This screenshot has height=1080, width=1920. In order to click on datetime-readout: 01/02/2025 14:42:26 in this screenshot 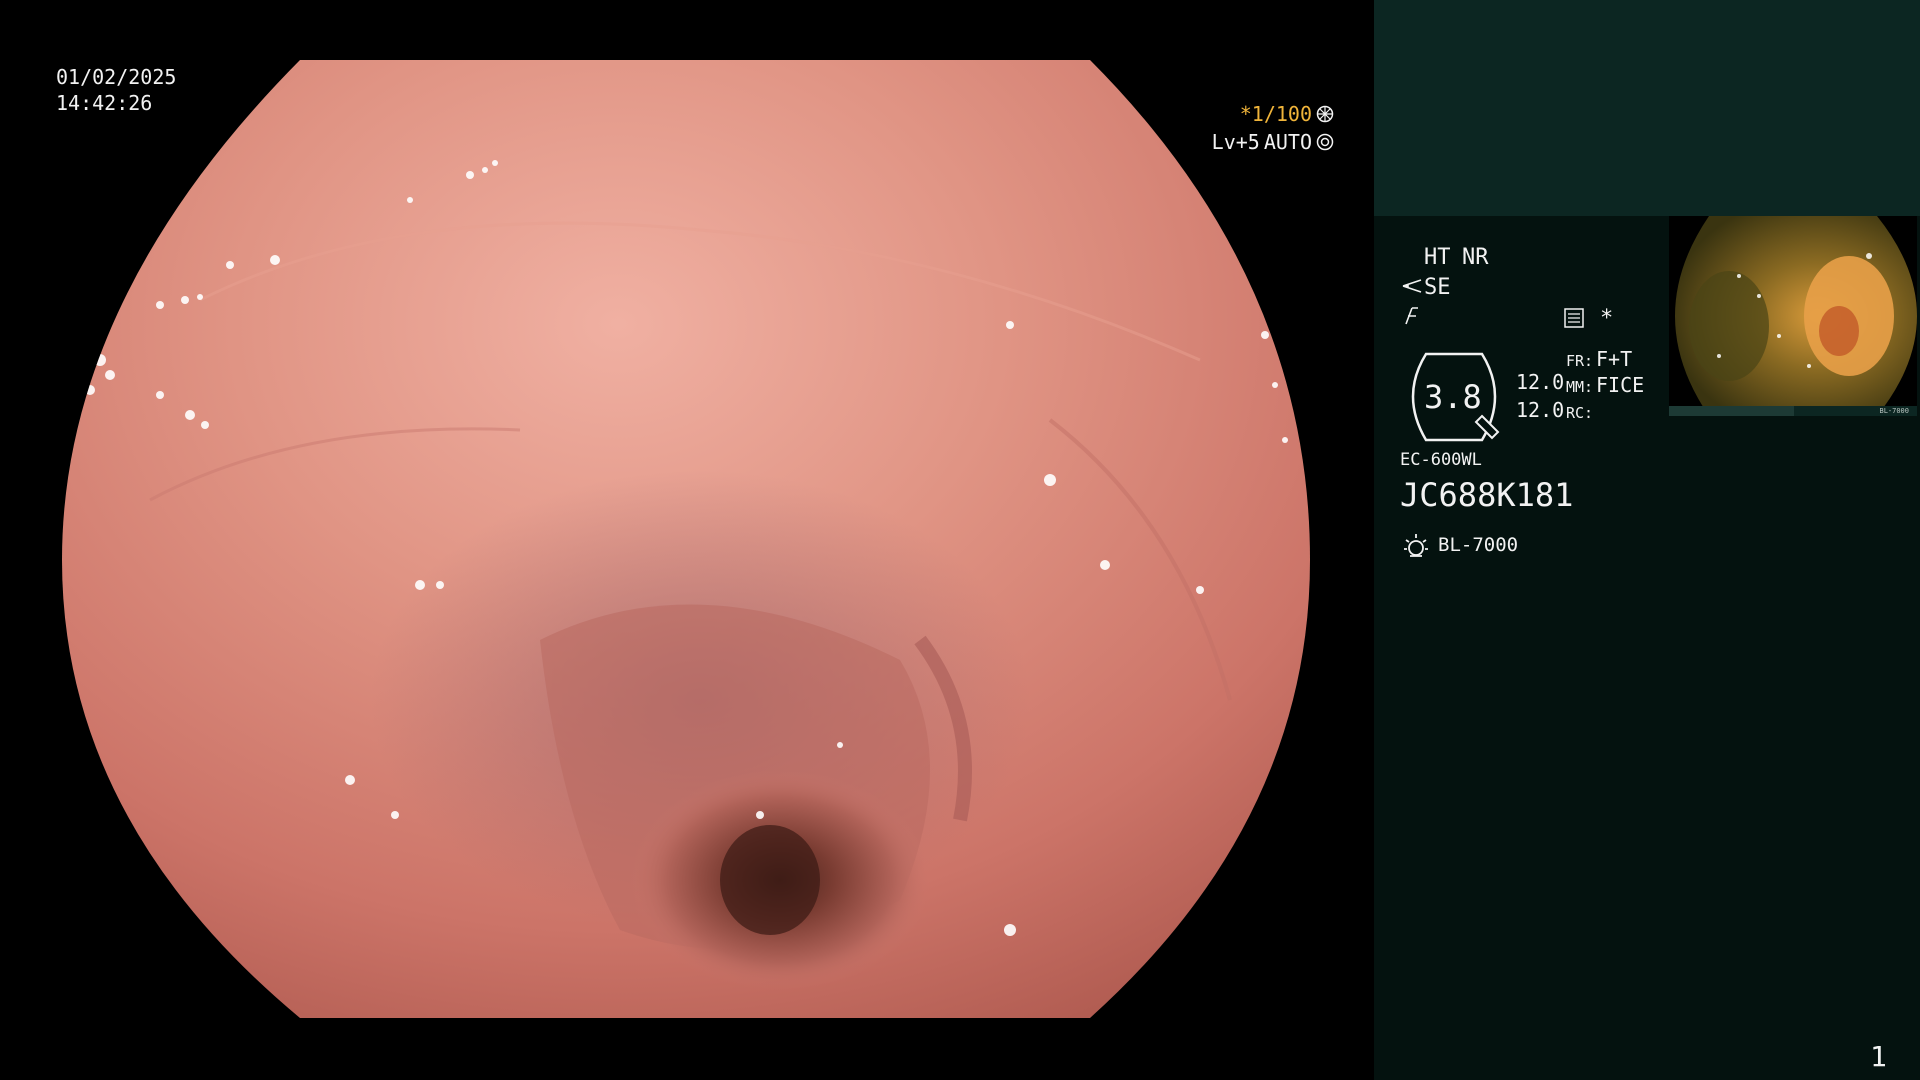, I will do `click(116, 90)`.